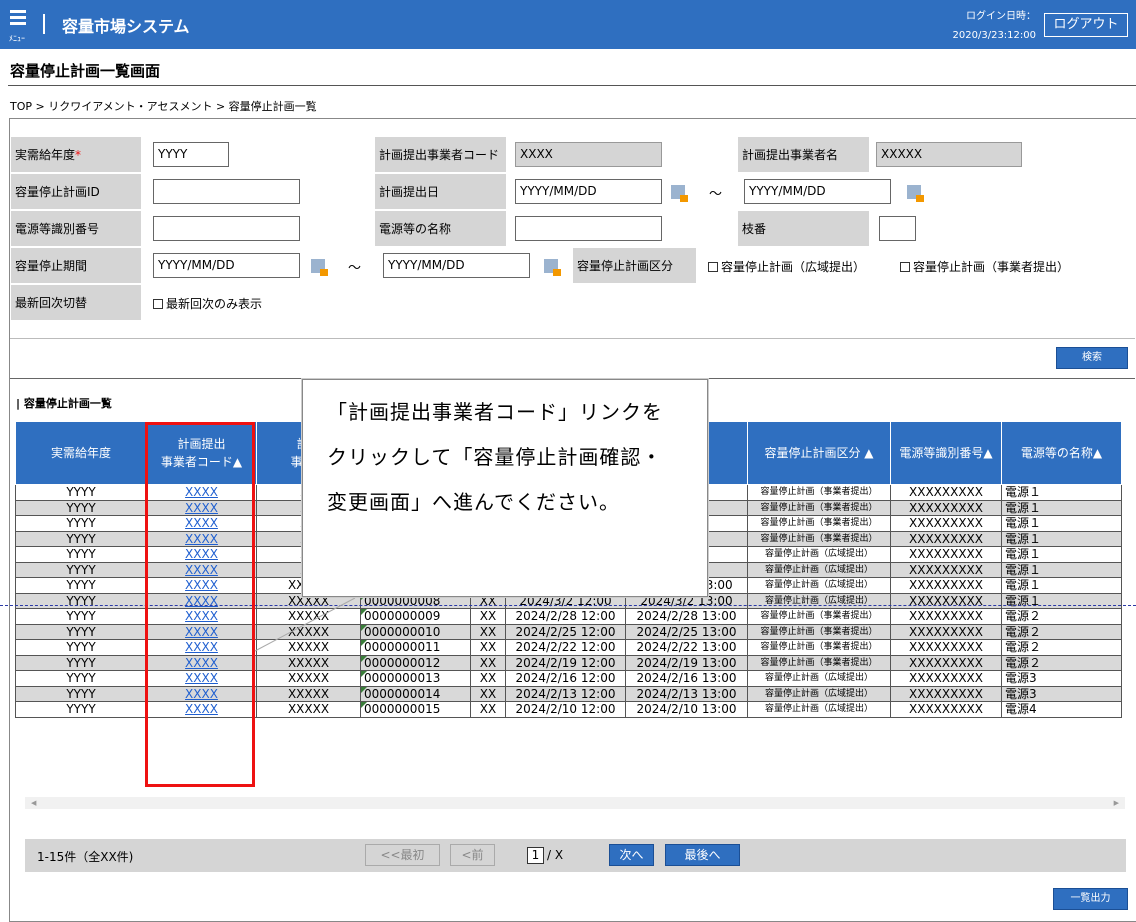 The width and height of the screenshot is (1136, 922). What do you see at coordinates (440, 228) in the screenshot?
I see `source-name-label: 電源等の名称` at bounding box center [440, 228].